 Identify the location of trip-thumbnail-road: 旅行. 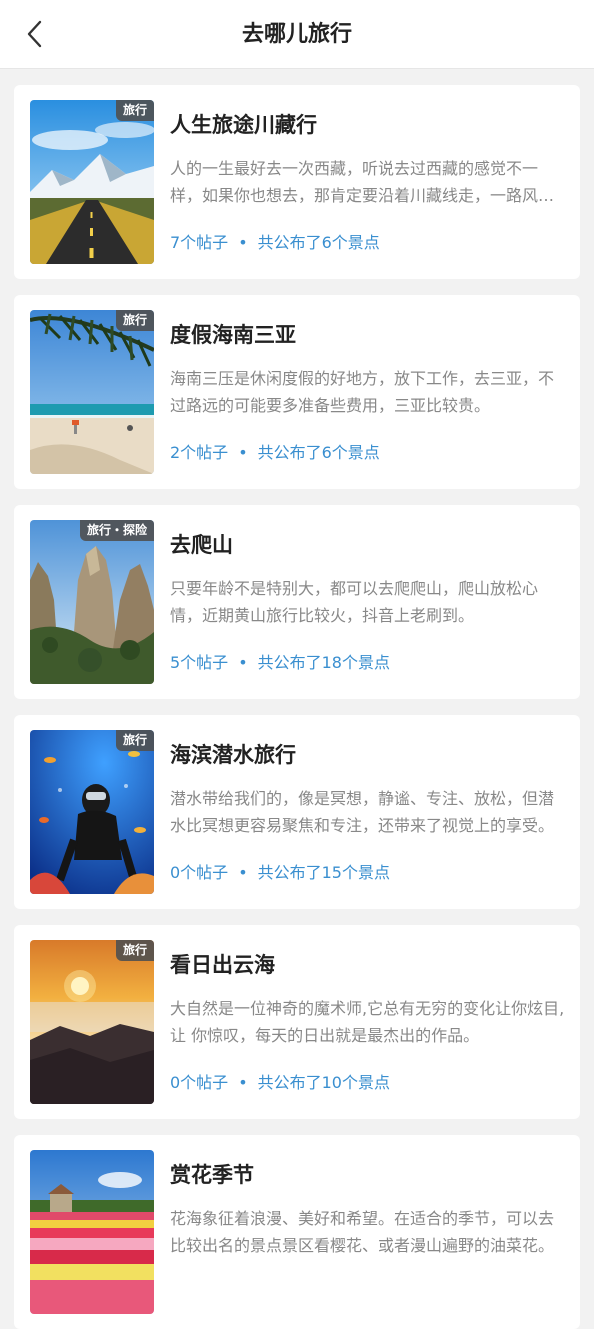
(92, 182).